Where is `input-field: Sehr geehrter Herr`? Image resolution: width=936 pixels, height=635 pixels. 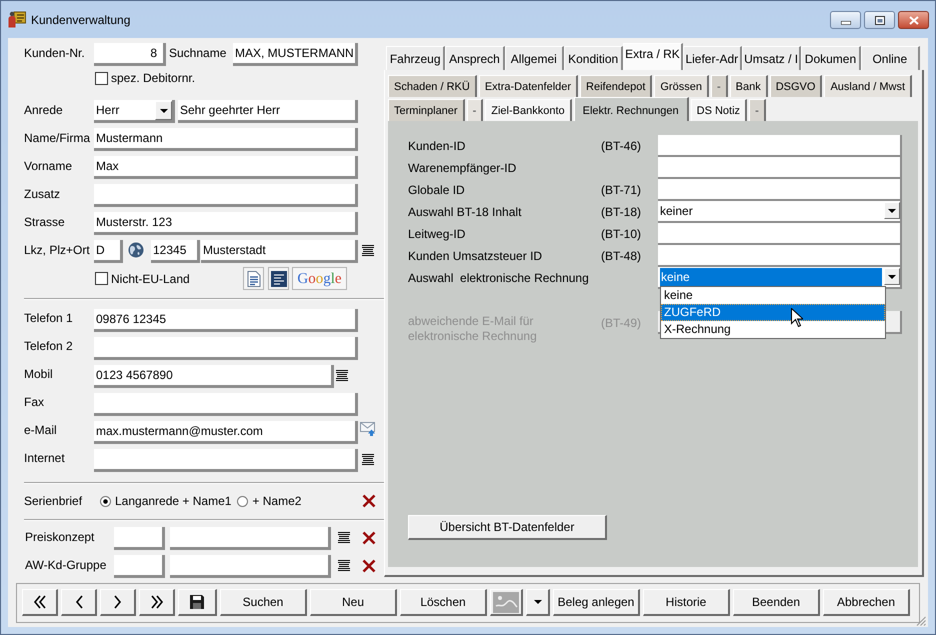 input-field: Sehr geehrter Herr is located at coordinates (268, 111).